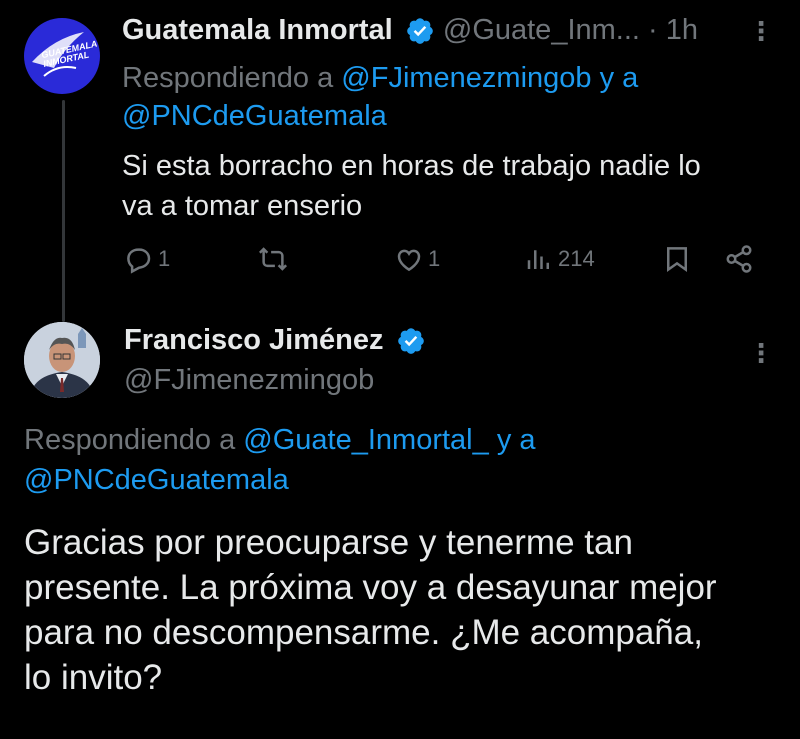  I want to click on tweet2-header: Francisco Jiménez, so click(275, 340).